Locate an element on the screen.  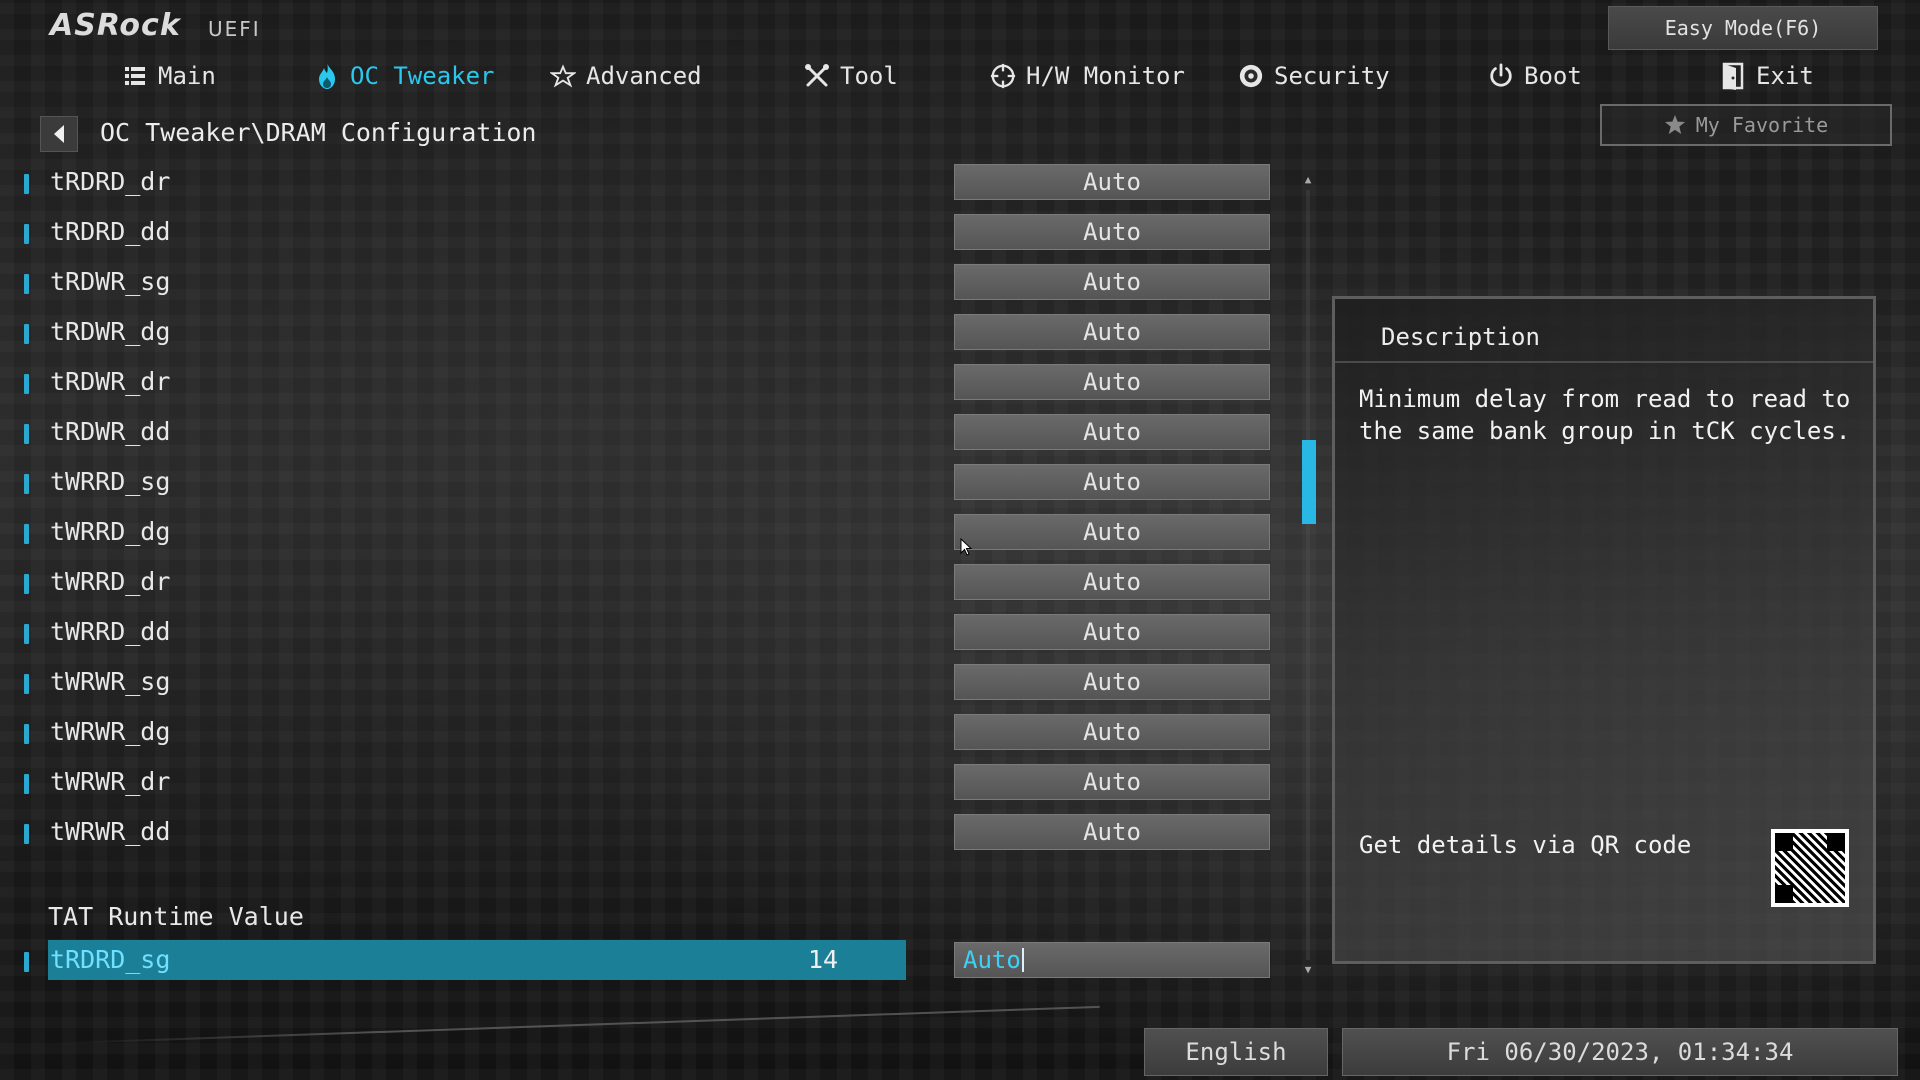
setting-label: tRDWR_sg is located at coordinates (110, 281).